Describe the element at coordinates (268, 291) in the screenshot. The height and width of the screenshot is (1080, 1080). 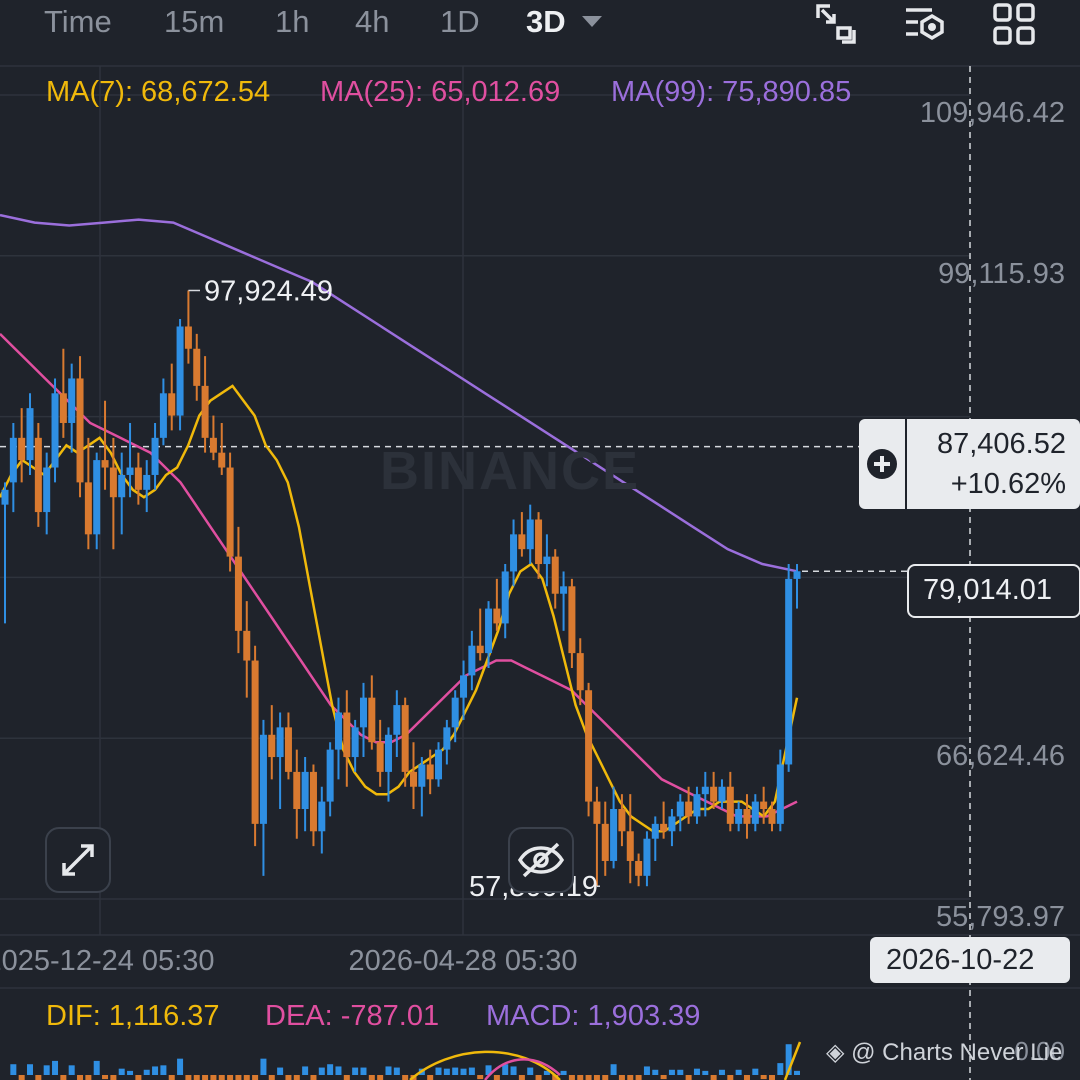
I see `high-price-label: 97,924.49` at that location.